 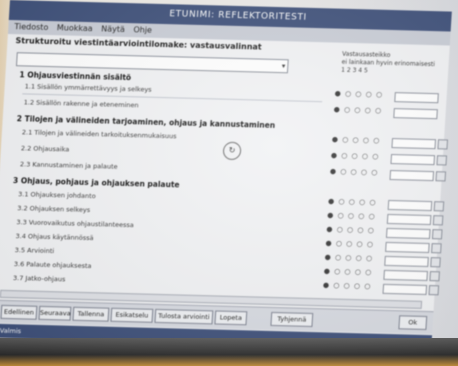 What do you see at coordinates (231, 318) in the screenshot?
I see `quit-button: Lopeta` at bounding box center [231, 318].